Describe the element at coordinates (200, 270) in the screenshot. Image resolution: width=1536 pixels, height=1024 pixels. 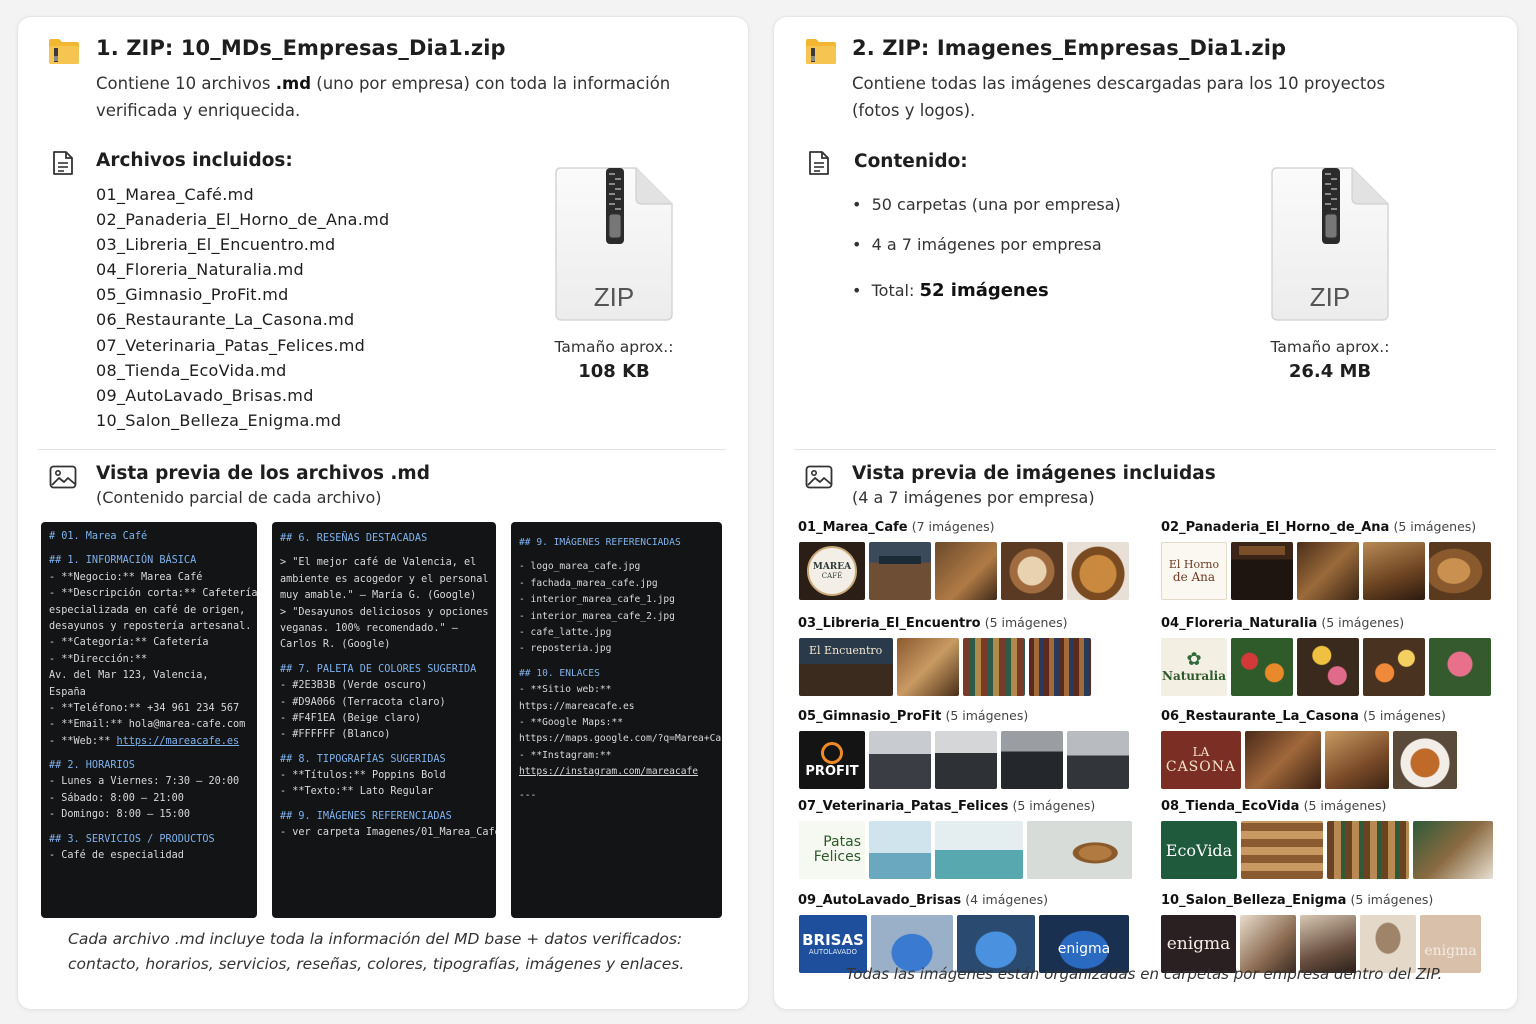
I see `file-item: 04_Floreria_Naturalia.md` at that location.